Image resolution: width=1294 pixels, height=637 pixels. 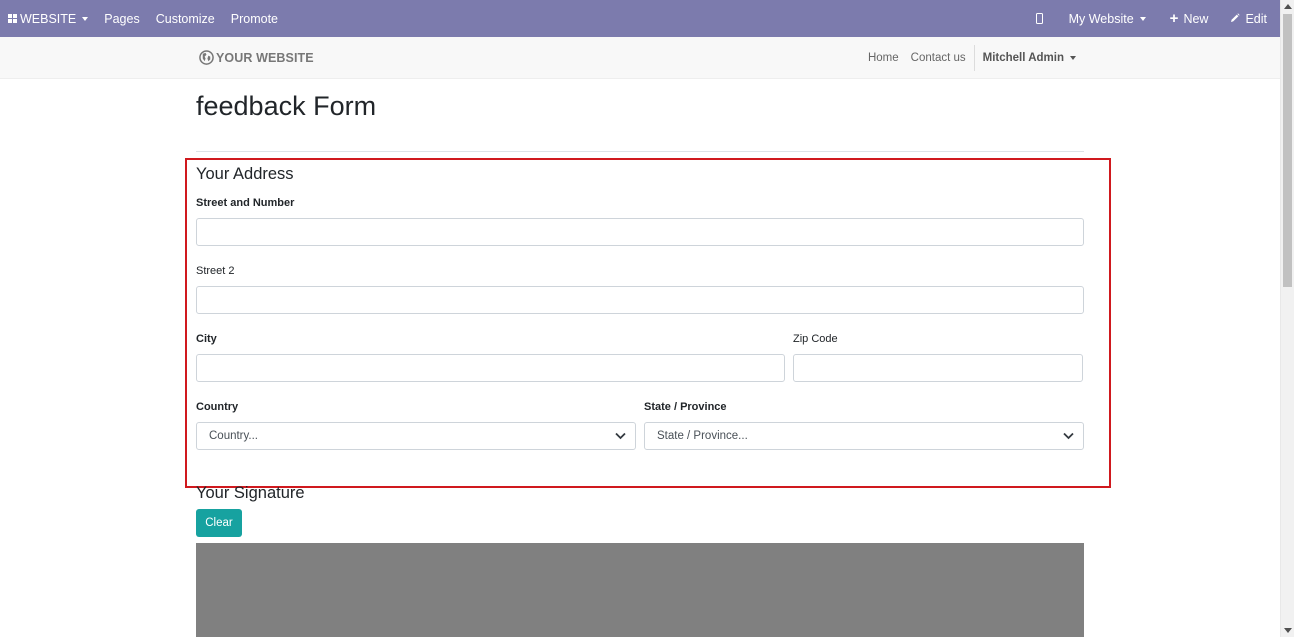 I want to click on user-menu: Mitchell Admin, so click(x=1029, y=58).